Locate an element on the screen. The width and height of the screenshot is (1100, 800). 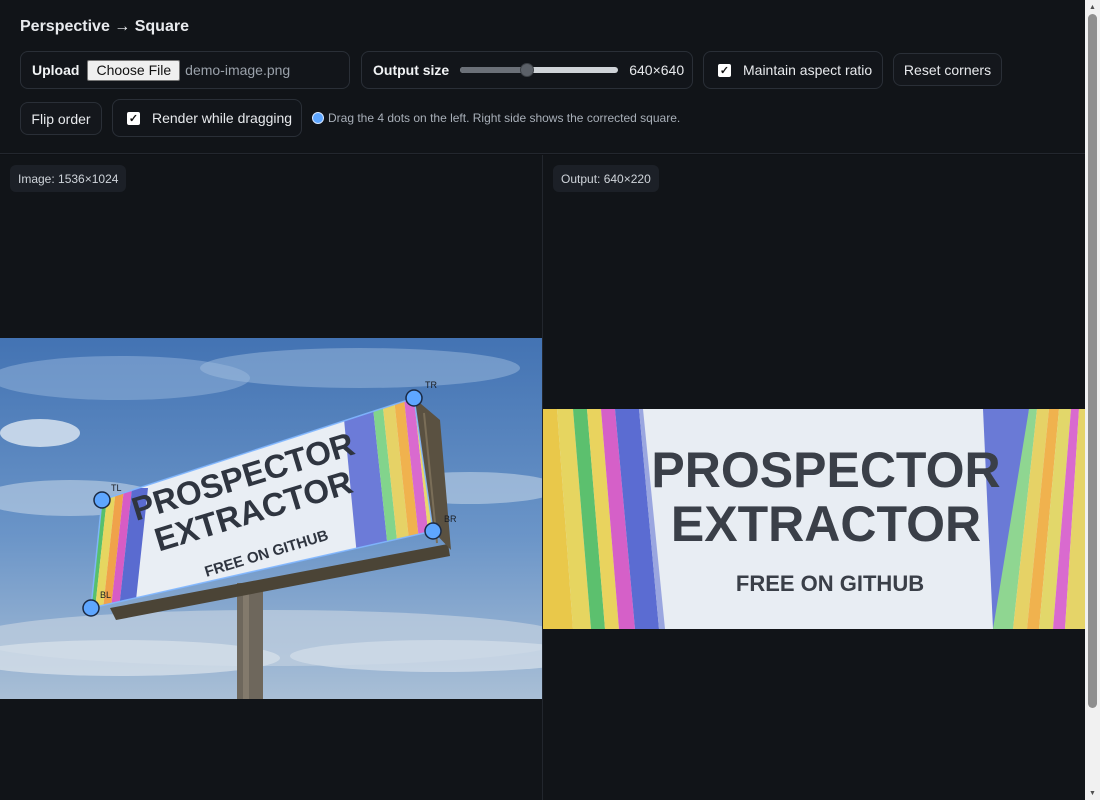
dot-icon is located at coordinates (318, 118).